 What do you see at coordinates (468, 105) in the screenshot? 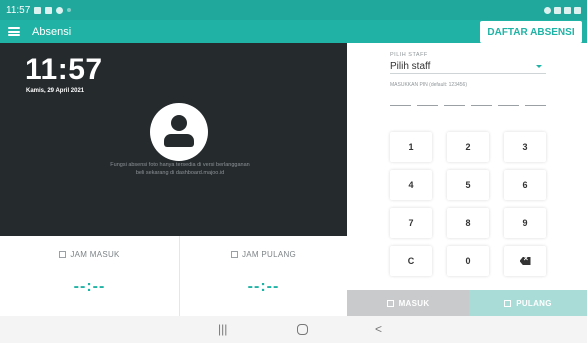
I see `pin-input` at bounding box center [468, 105].